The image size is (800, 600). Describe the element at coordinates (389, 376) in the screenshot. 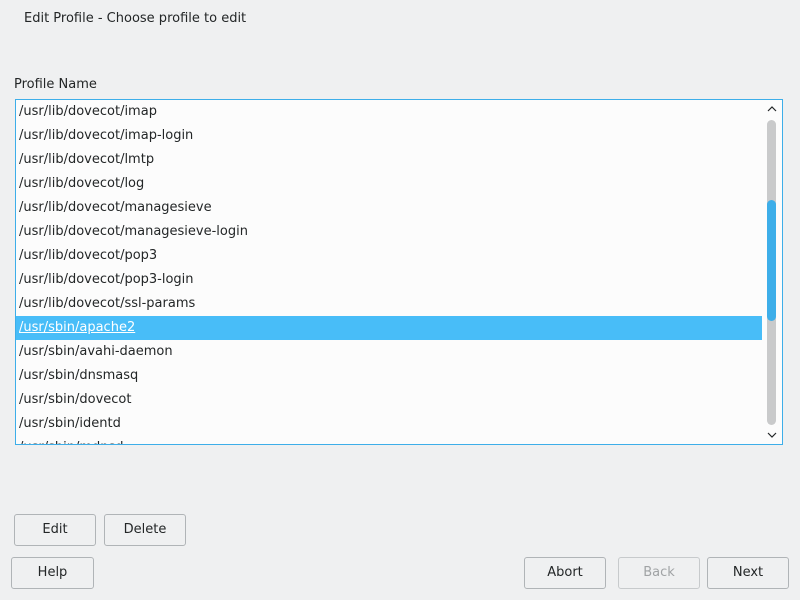

I see `list-item: /usr/sbin/dnsmasq` at that location.